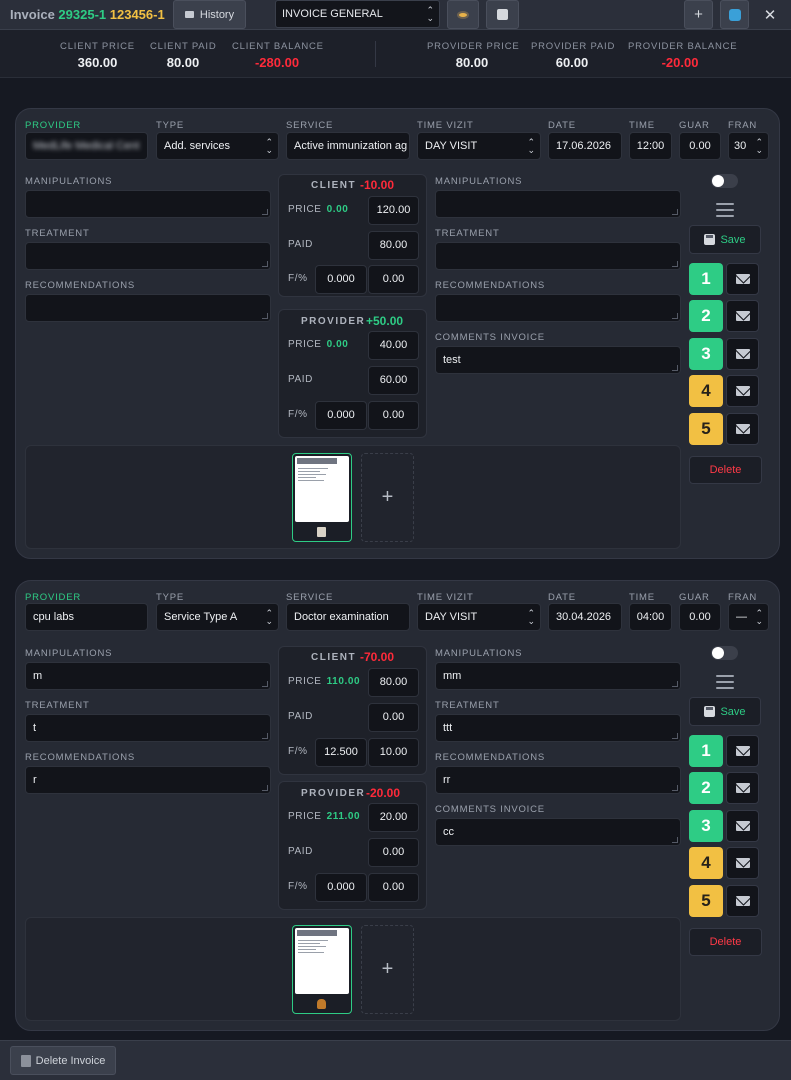  What do you see at coordinates (585, 146) in the screenshot?
I see `date-field: 17.06.2026` at bounding box center [585, 146].